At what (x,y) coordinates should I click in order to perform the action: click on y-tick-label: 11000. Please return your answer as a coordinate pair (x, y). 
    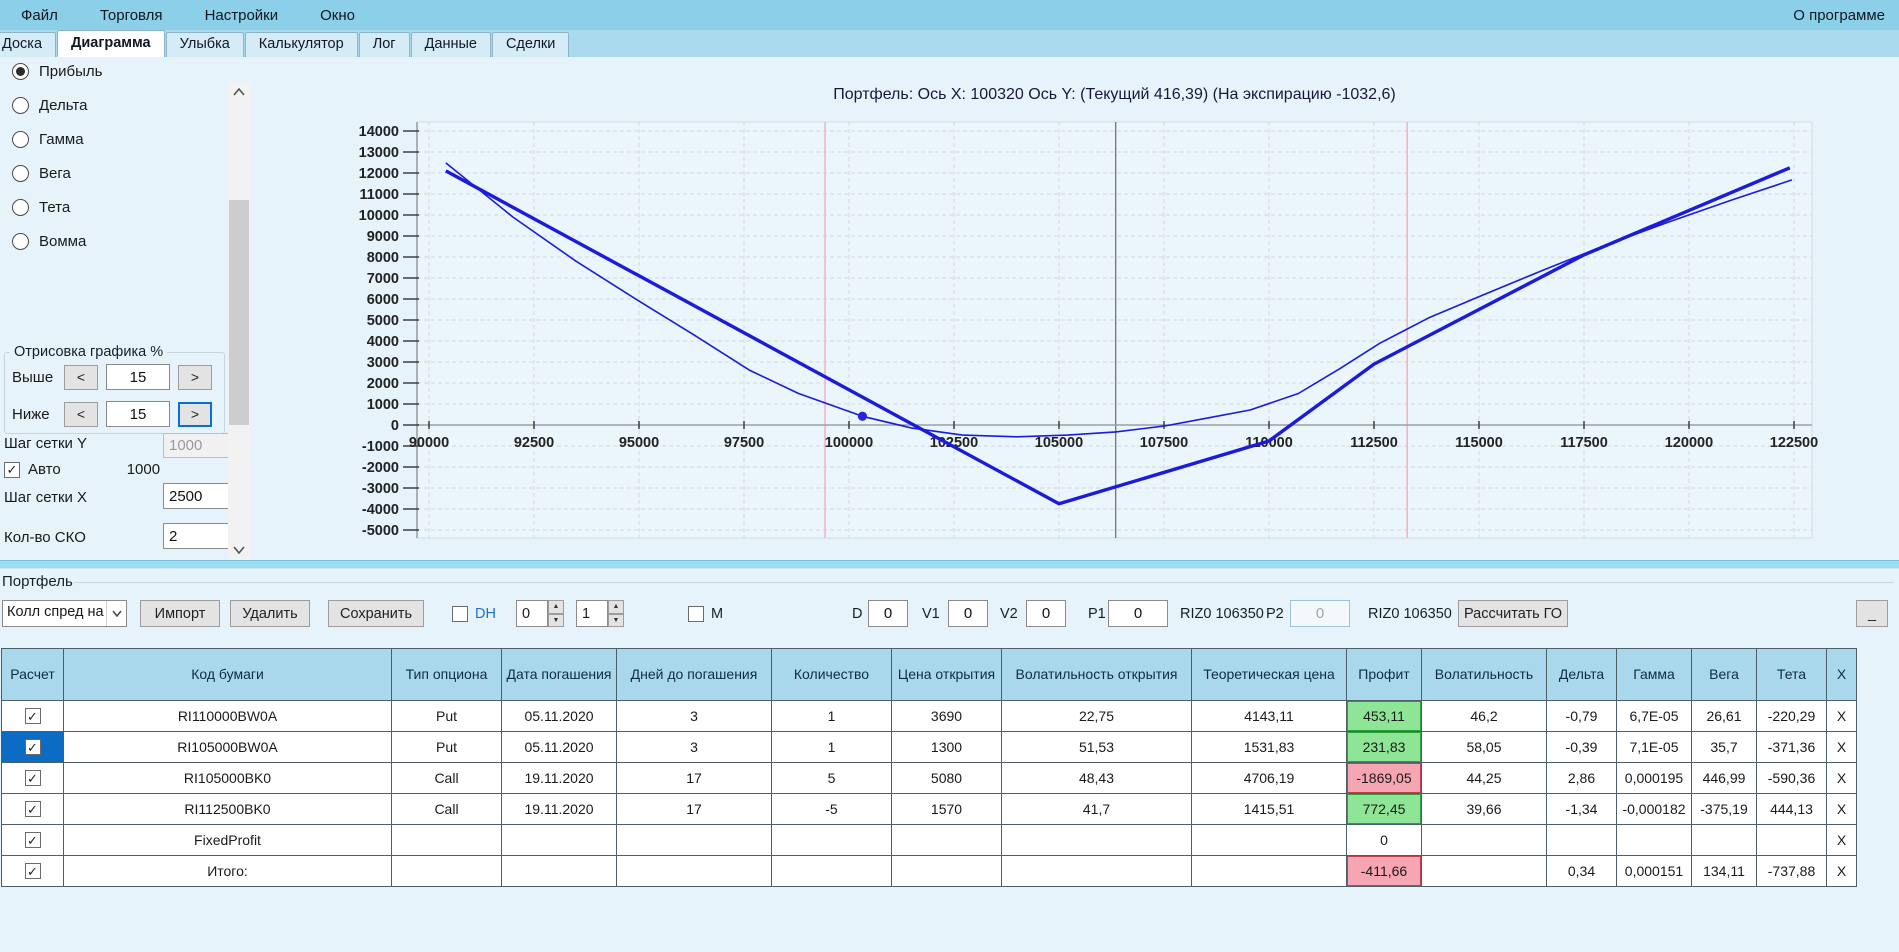
    Looking at the image, I should click on (379, 195).